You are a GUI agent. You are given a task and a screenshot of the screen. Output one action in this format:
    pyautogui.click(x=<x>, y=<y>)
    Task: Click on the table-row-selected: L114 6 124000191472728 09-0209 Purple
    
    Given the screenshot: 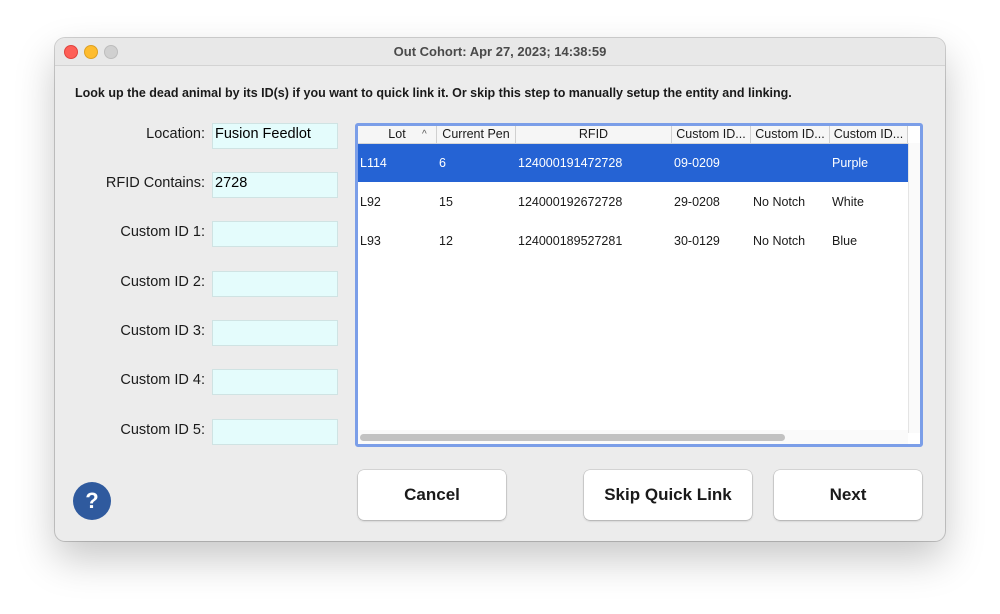 What is the action you would take?
    pyautogui.click(x=633, y=163)
    